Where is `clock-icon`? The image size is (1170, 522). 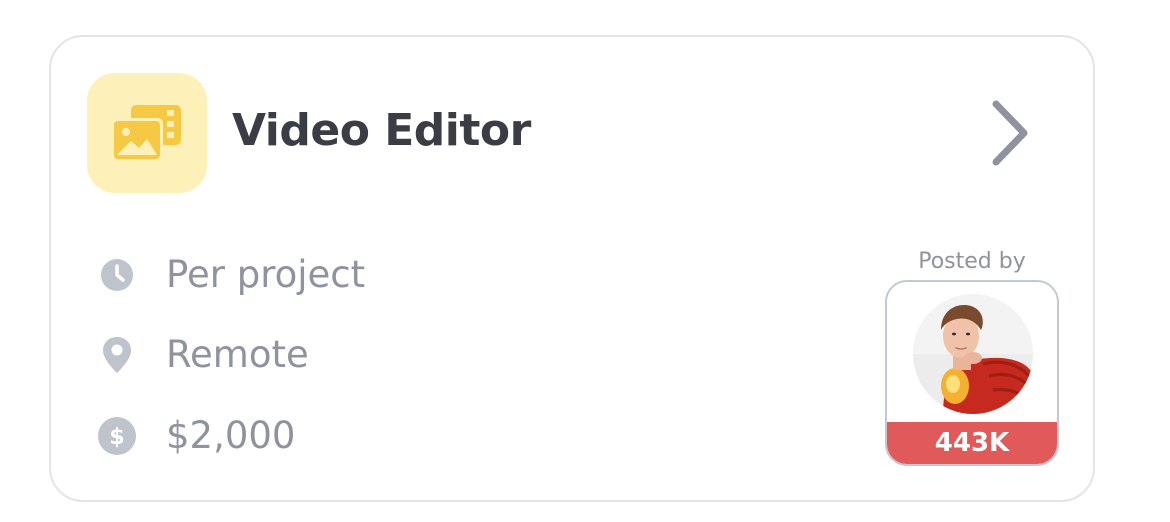 clock-icon is located at coordinates (117, 275).